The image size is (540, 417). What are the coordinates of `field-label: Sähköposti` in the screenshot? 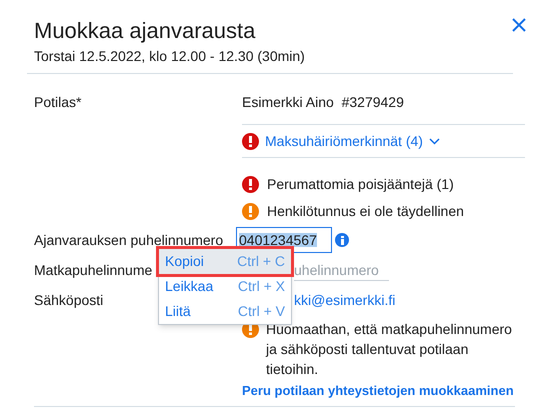 It's located at (69, 300).